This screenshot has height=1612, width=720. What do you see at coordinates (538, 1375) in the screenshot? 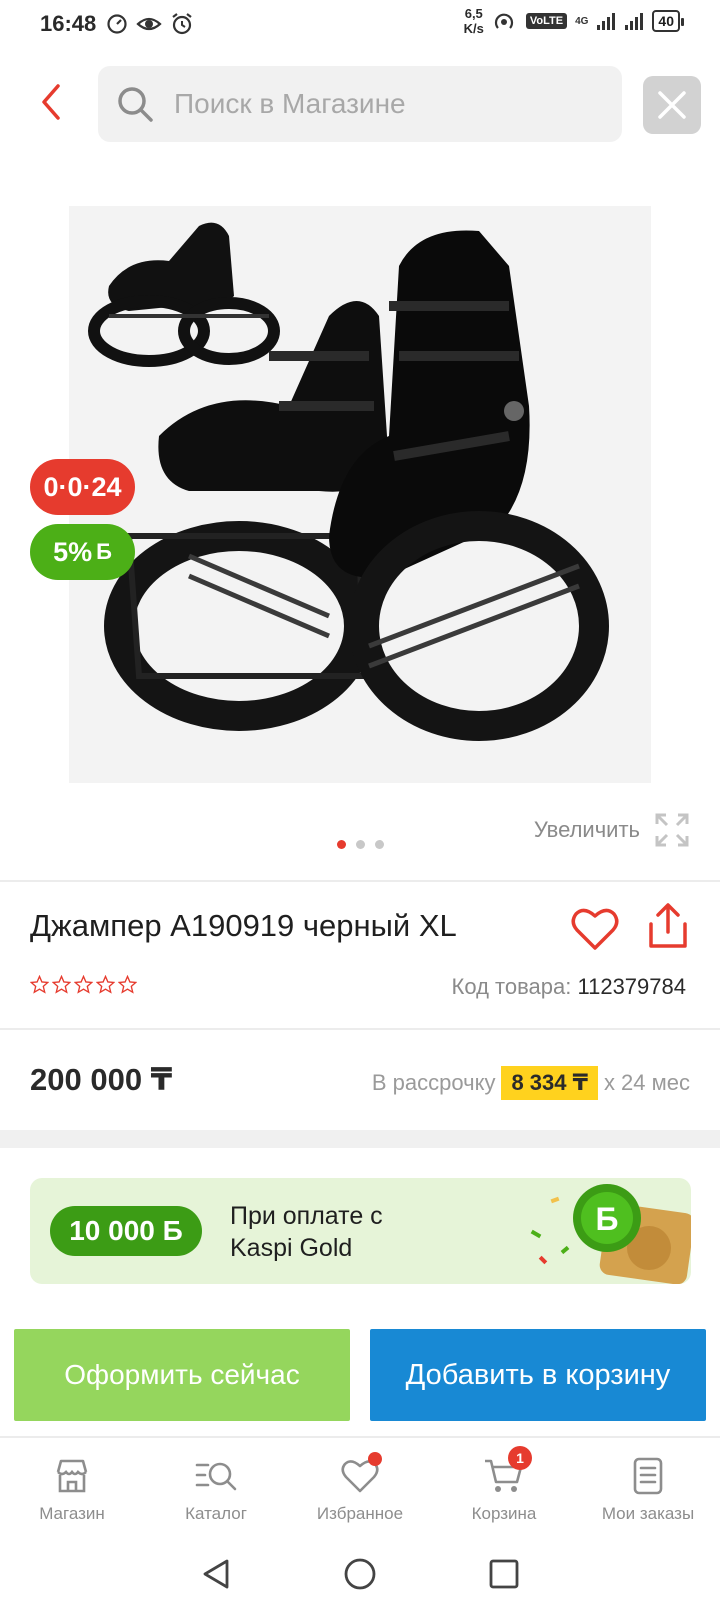
I see `add-to-cart-button: Добавить в корзину` at bounding box center [538, 1375].